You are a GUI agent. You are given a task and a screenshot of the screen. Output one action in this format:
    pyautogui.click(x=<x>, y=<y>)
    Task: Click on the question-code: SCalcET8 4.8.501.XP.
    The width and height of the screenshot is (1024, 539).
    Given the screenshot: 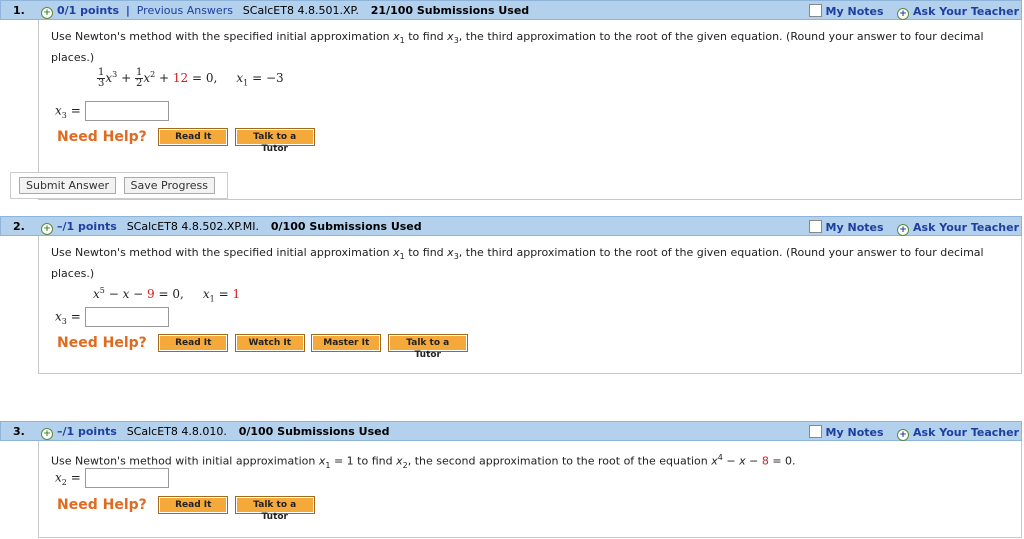 What is the action you would take?
    pyautogui.click(x=300, y=10)
    